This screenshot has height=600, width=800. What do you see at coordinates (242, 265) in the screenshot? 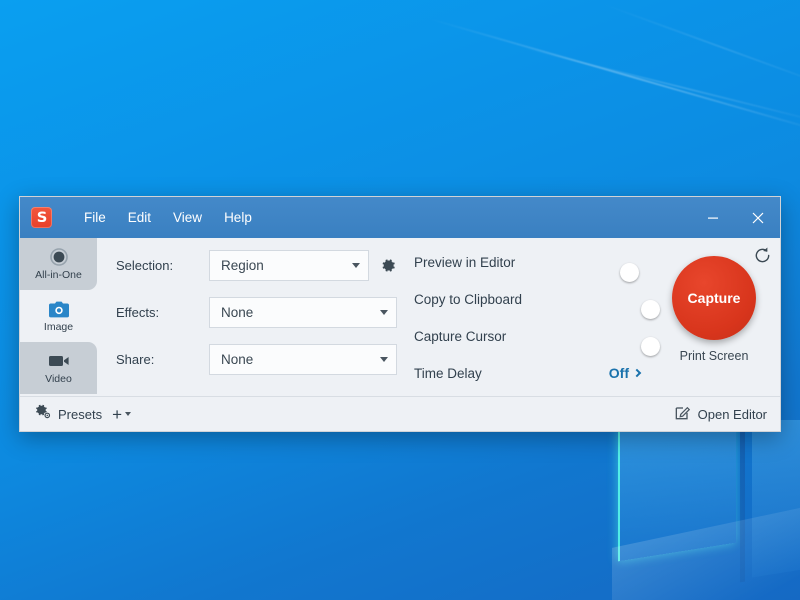
I see `selection-value: Region` at bounding box center [242, 265].